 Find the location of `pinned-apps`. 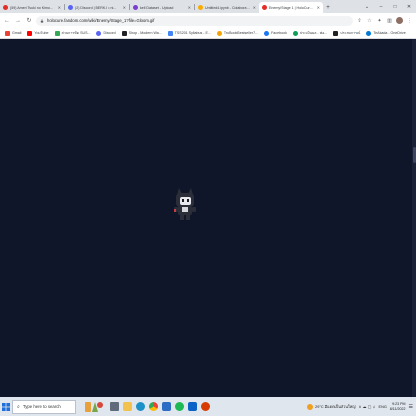

pinned-apps is located at coordinates (160, 406).